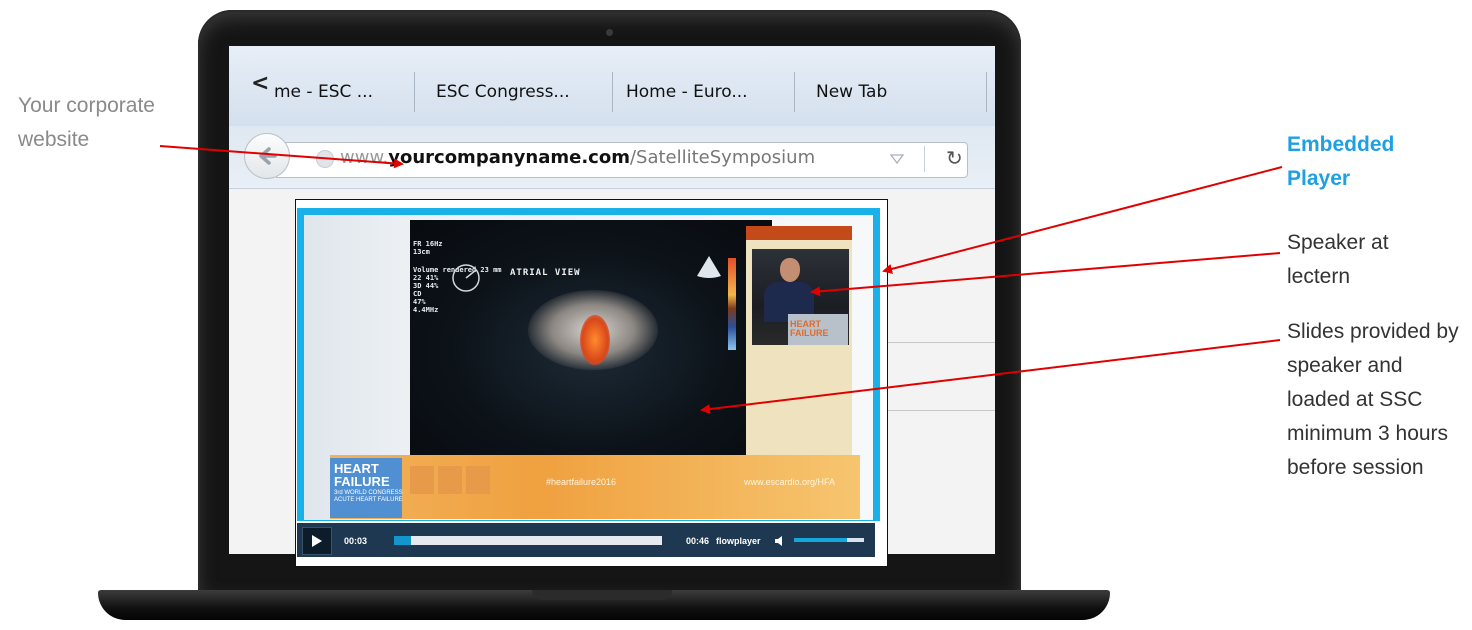 This screenshot has width=1472, height=630. Describe the element at coordinates (1045, 274) in the screenshot. I see `arrow-speaker` at that location.